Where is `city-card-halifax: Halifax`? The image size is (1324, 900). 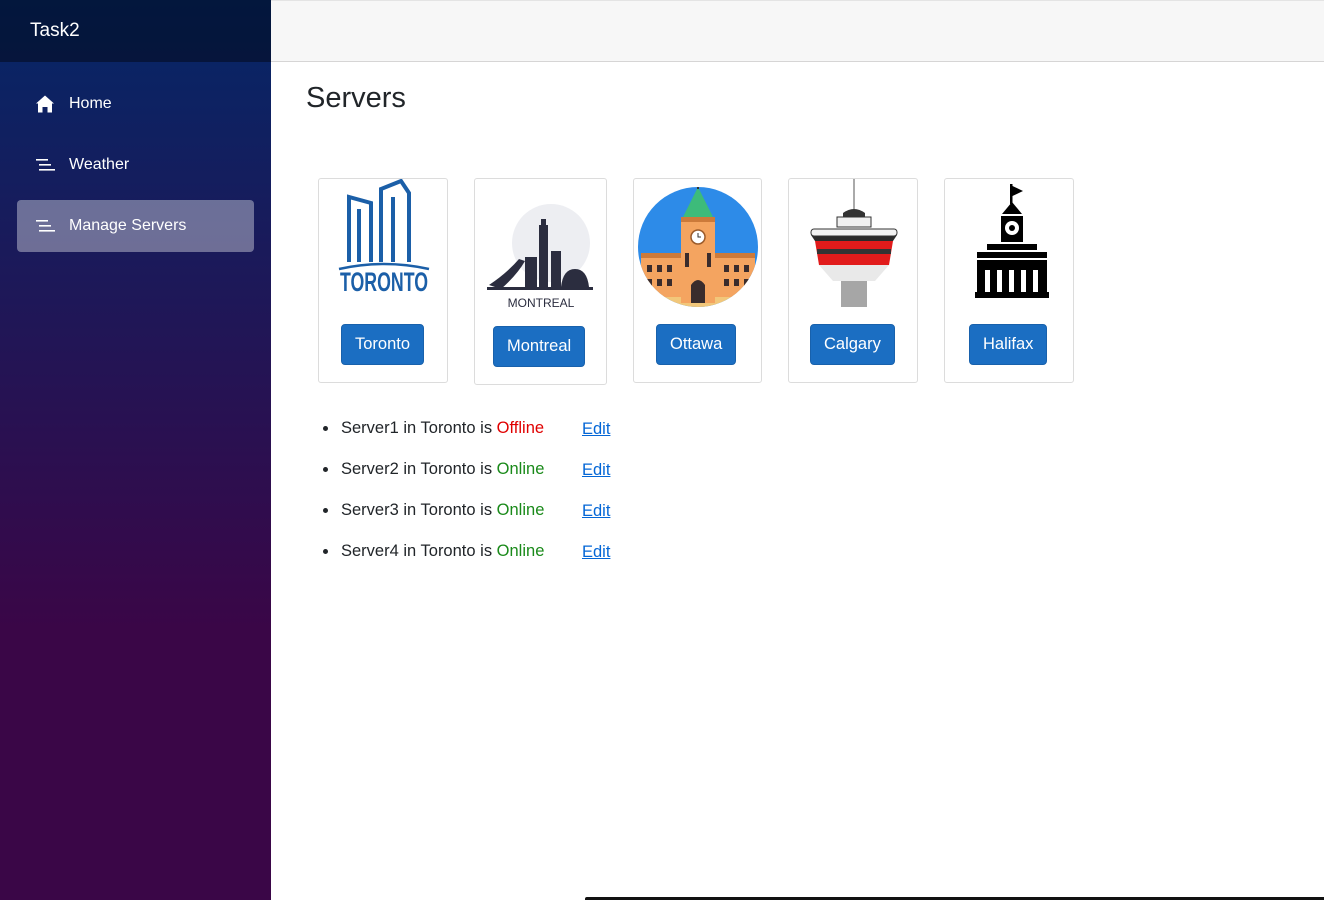
city-card-halifax: Halifax is located at coordinates (1009, 280).